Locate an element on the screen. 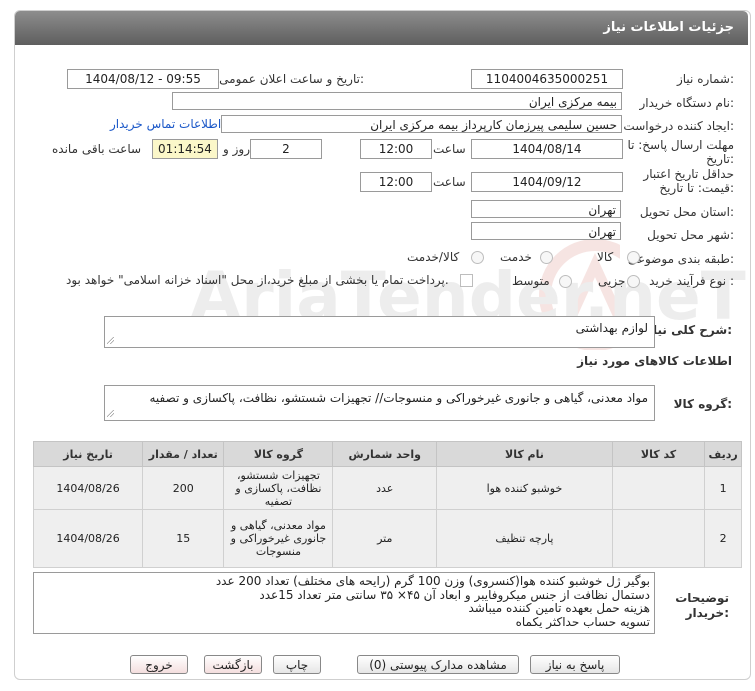  buyer-note-line: تسویه حساب حداکثر یکماه is located at coordinates (582, 621).